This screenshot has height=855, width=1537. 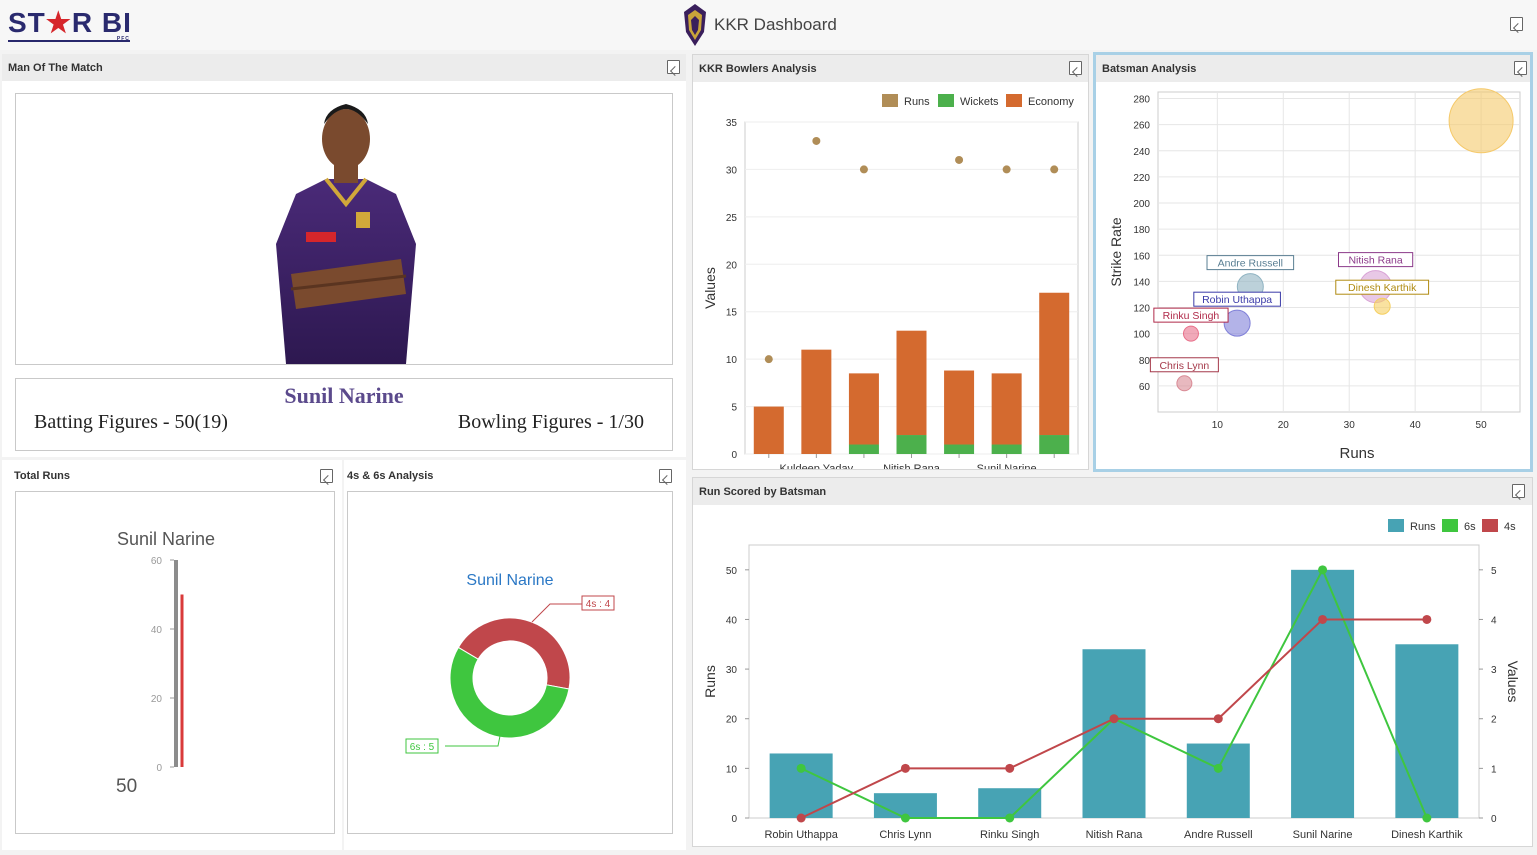 What do you see at coordinates (127, 786) in the screenshot?
I see `gauge-value: 50` at bounding box center [127, 786].